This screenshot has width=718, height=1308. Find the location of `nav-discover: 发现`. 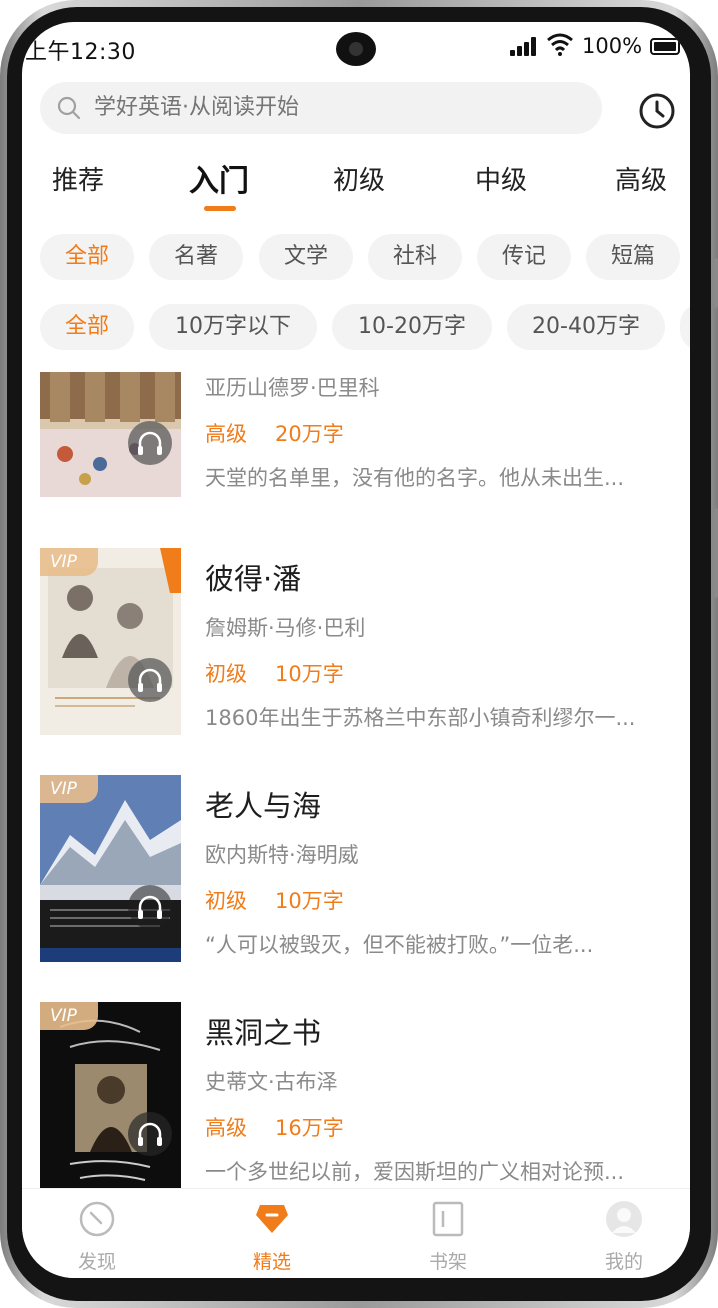

nav-discover: 发现 is located at coordinates (97, 1233).